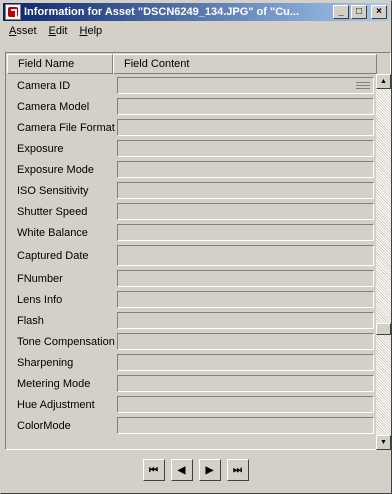 Image resolution: width=392 pixels, height=494 pixels. What do you see at coordinates (61, 31) in the screenshot?
I see `menu-edit-label: dit` at bounding box center [61, 31].